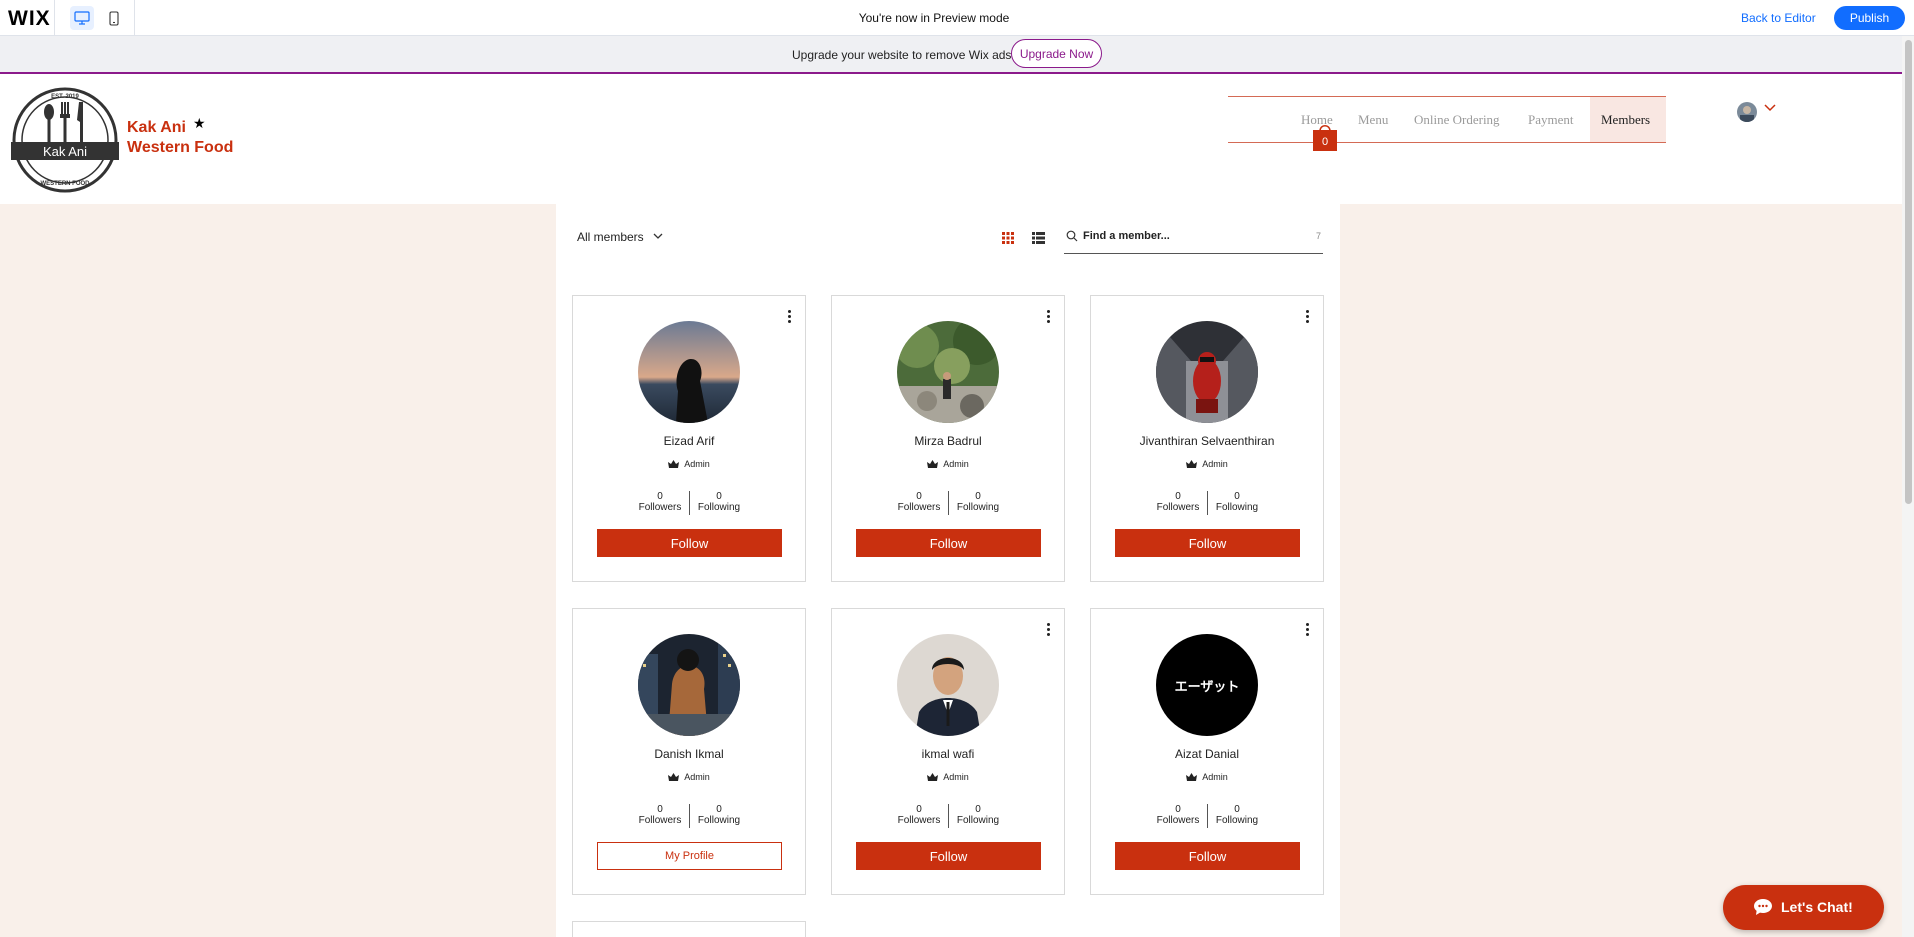 The width and height of the screenshot is (1914, 937). Describe the element at coordinates (934, 18) in the screenshot. I see `preview-mode-text: You're now in Preview mode` at that location.